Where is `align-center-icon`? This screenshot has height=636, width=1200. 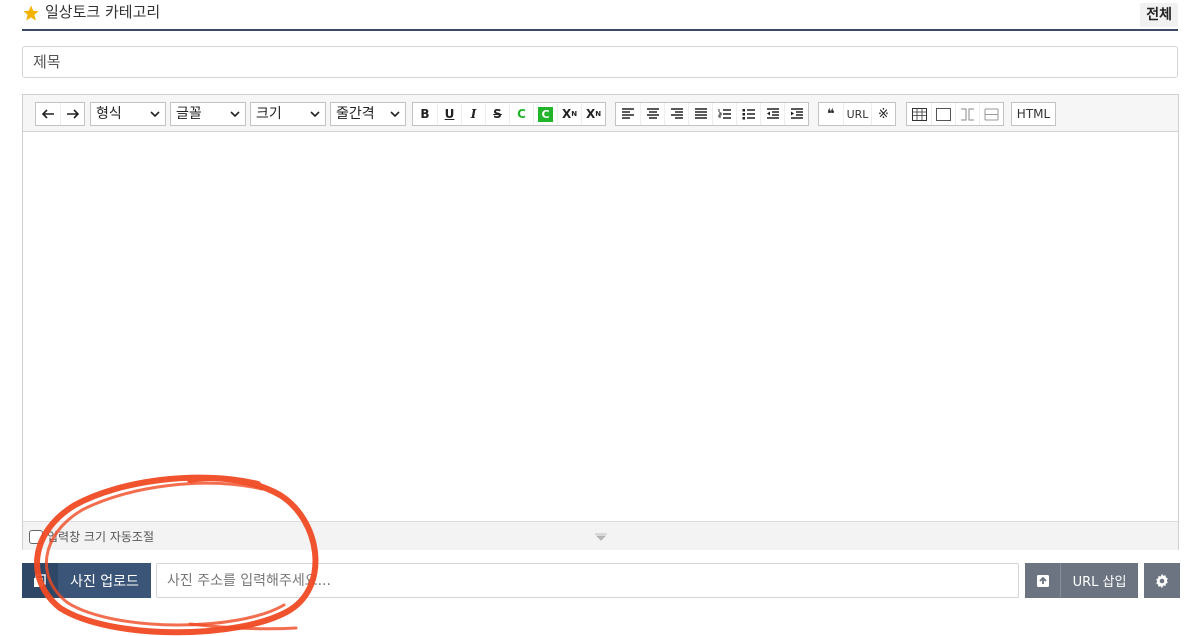 align-center-icon is located at coordinates (652, 113).